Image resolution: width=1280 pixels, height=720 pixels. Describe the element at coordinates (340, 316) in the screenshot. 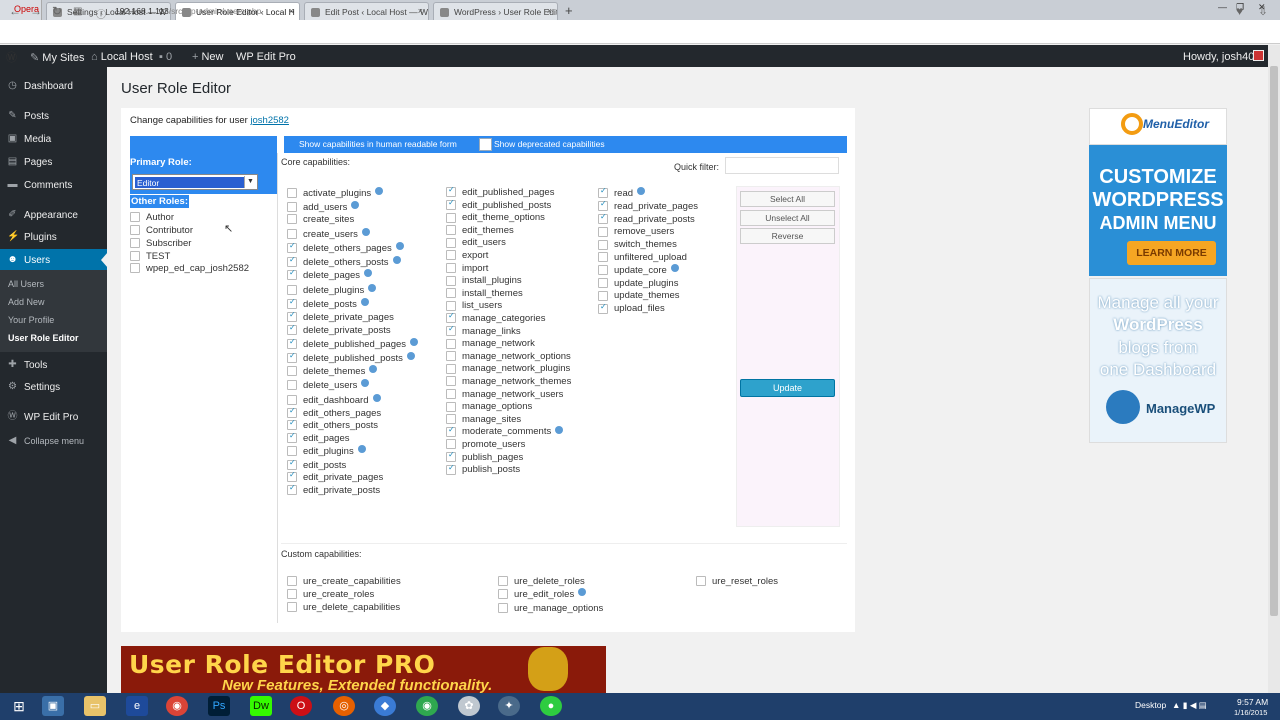

I see `capability-row: delete_private_pages` at that location.